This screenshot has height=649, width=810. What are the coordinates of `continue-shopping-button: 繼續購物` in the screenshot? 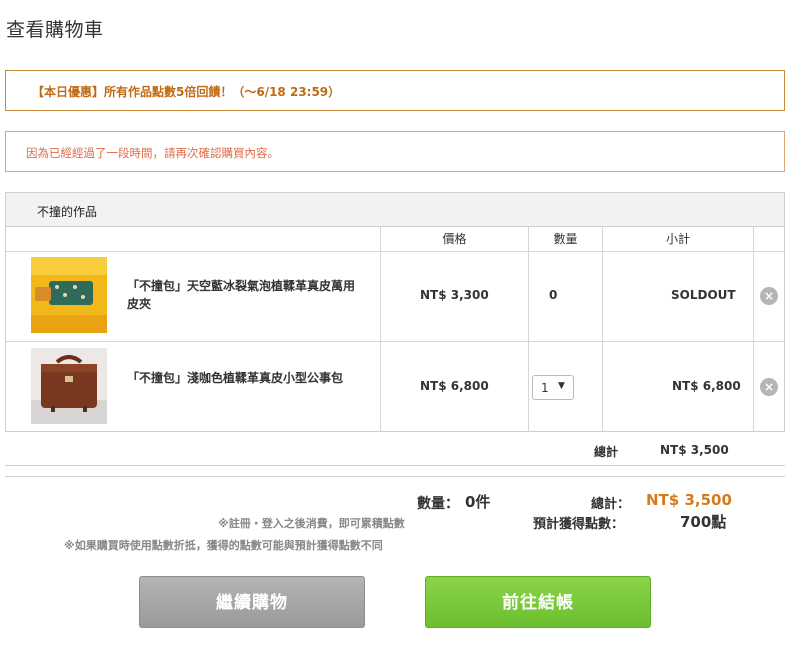 It's located at (252, 602).